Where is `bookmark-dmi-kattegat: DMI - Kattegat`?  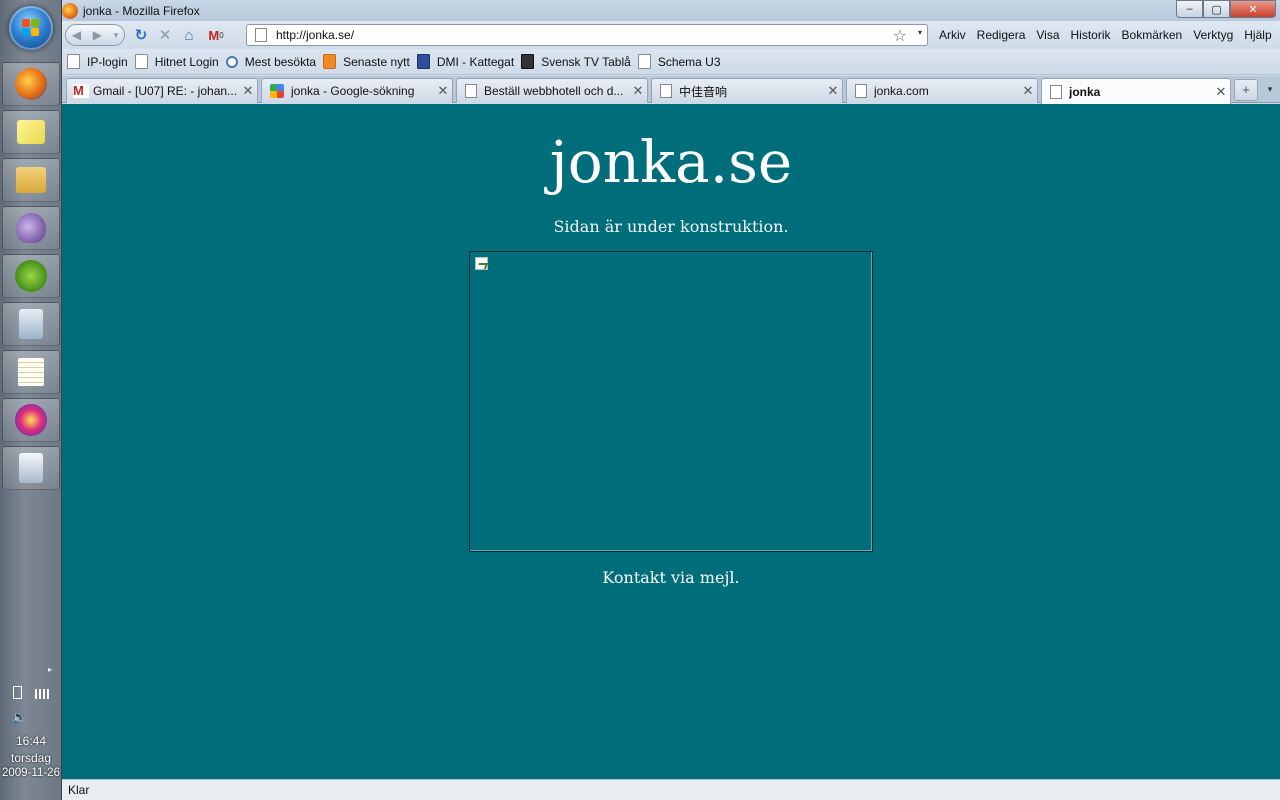 bookmark-dmi-kattegat: DMI - Kattegat is located at coordinates (465, 61).